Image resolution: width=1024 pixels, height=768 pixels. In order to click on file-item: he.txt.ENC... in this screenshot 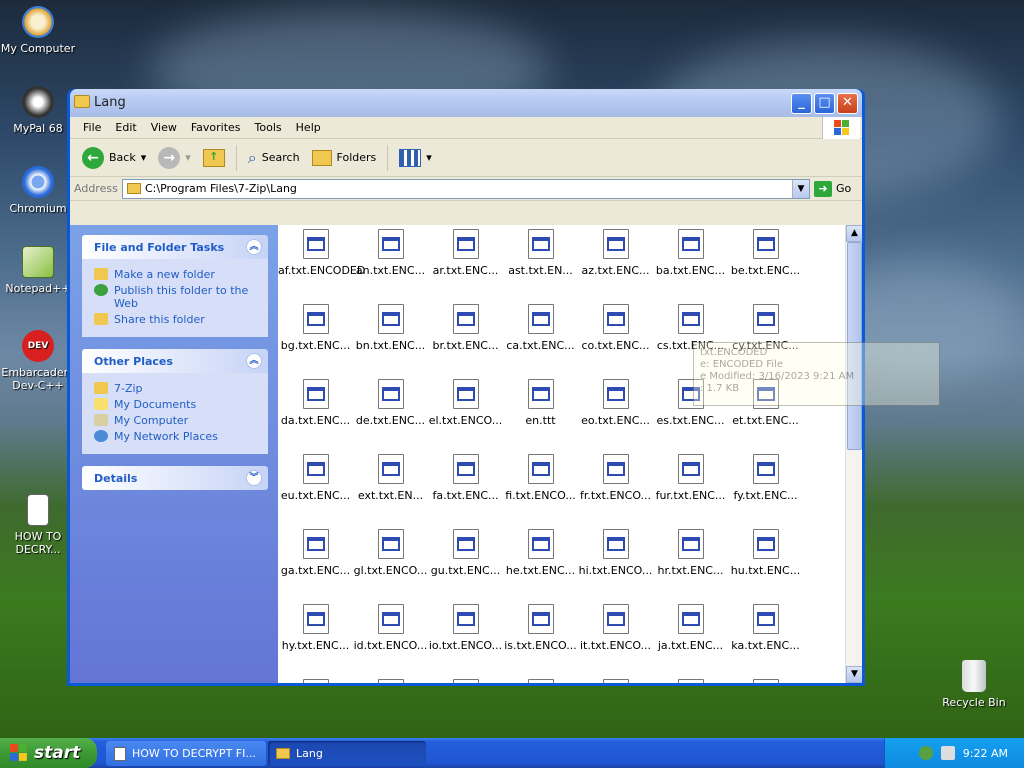, I will do `click(540, 552)`.